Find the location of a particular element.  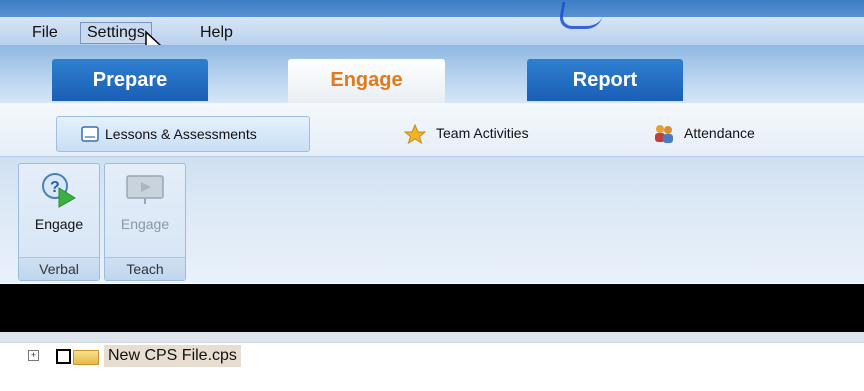

subnav-attendance: Attendance is located at coordinates (727, 133).